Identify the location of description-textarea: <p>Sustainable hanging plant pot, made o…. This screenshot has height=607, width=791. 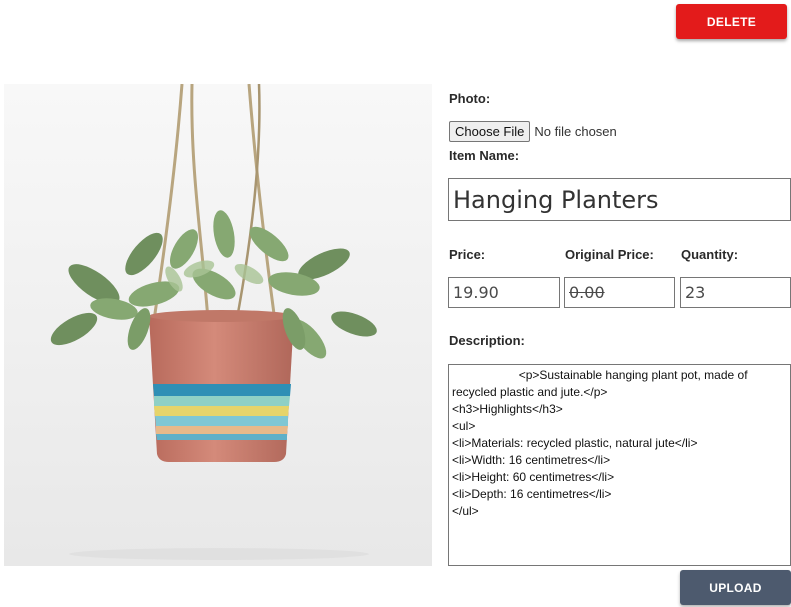
(619, 465).